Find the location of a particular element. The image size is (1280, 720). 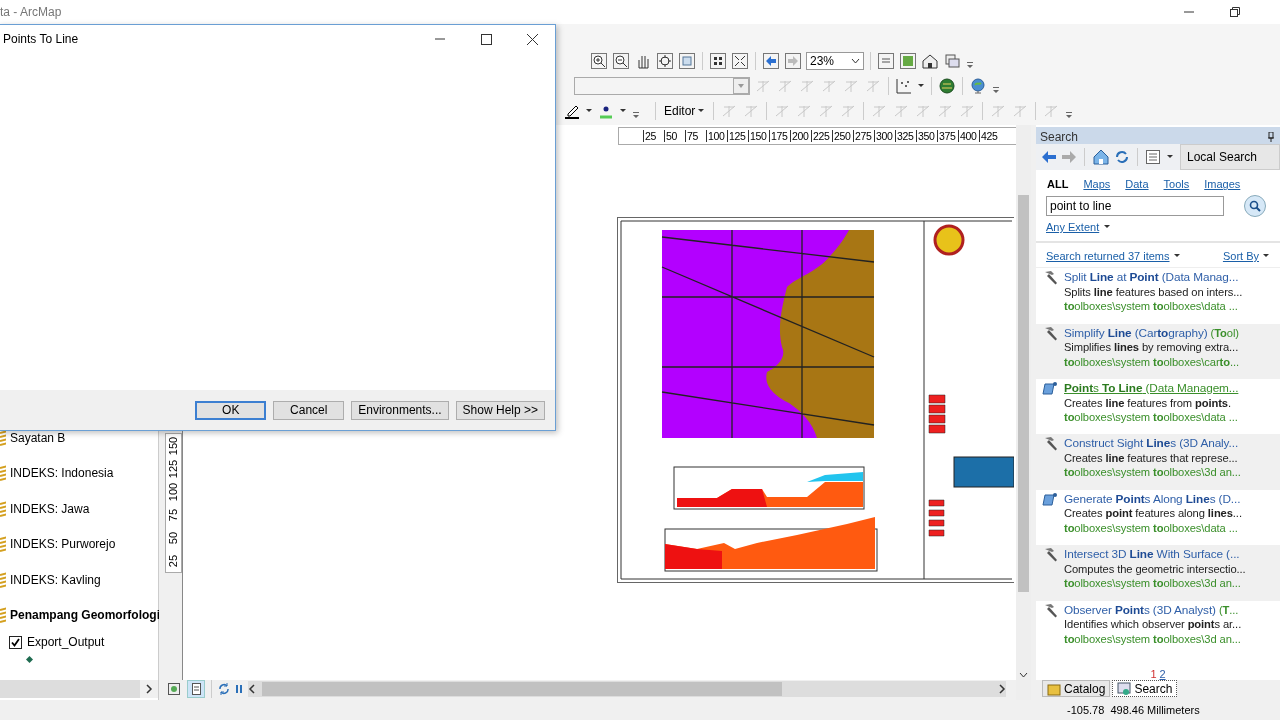

dock-tab: Catalog is located at coordinates (1076, 688).